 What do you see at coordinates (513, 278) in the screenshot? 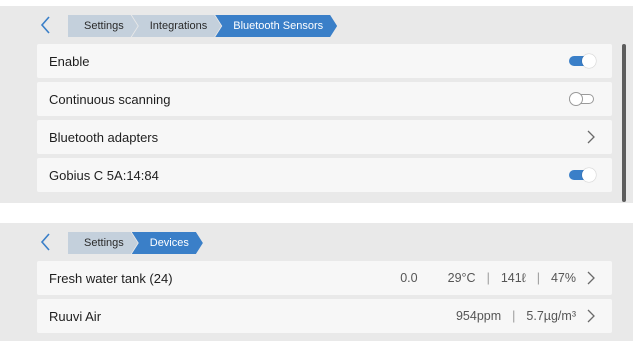
I see `tank-volume: 141ℓ` at bounding box center [513, 278].